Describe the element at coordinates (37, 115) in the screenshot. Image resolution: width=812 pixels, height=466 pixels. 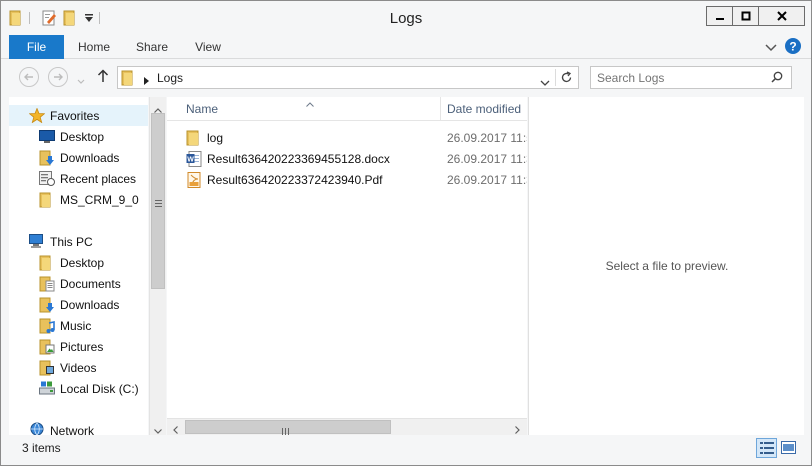
I see `star-icon` at that location.